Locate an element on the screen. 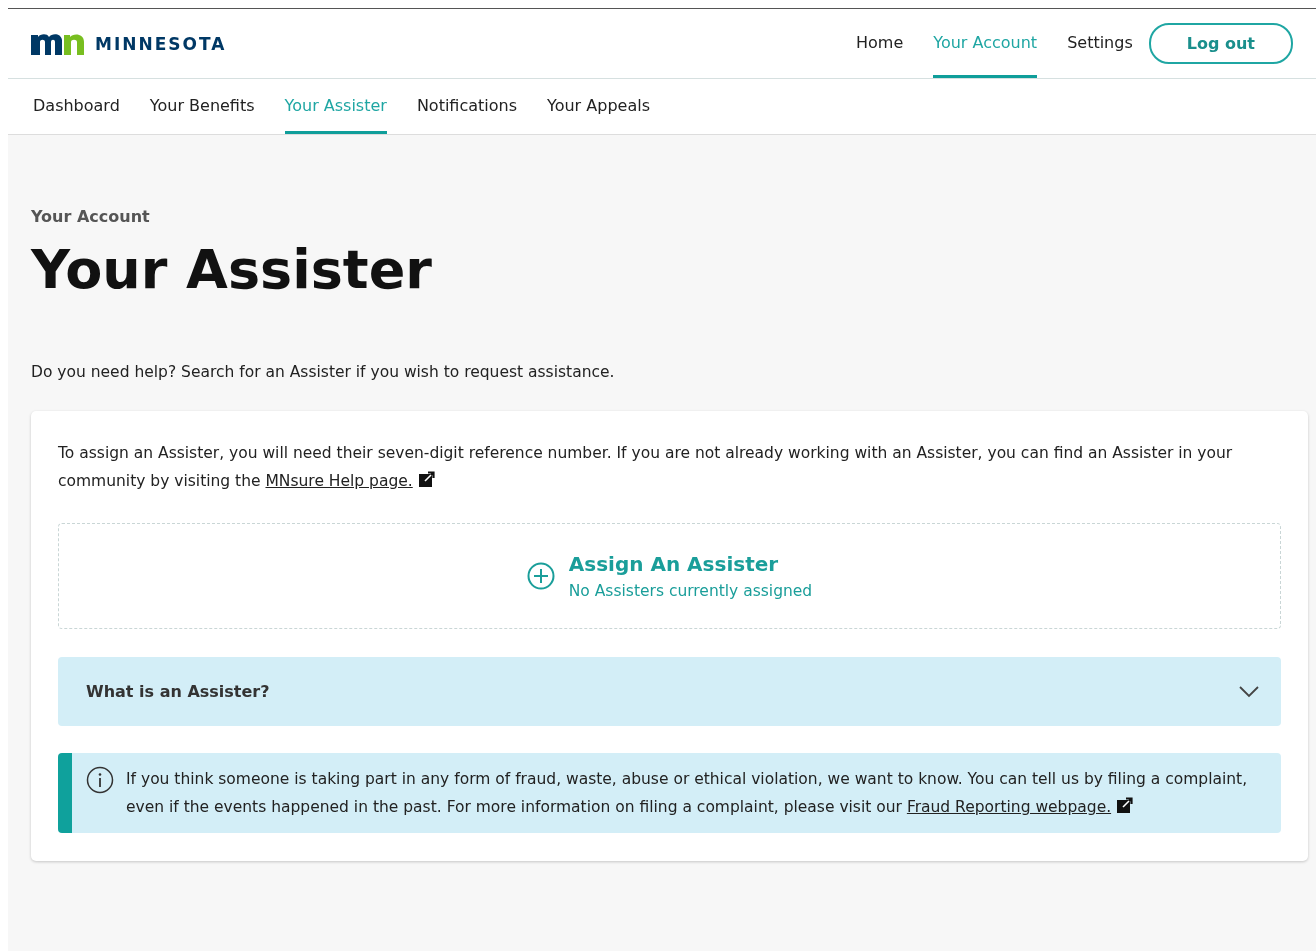  fraud-link: Fraud Reporting webpage. is located at coordinates (1009, 807).